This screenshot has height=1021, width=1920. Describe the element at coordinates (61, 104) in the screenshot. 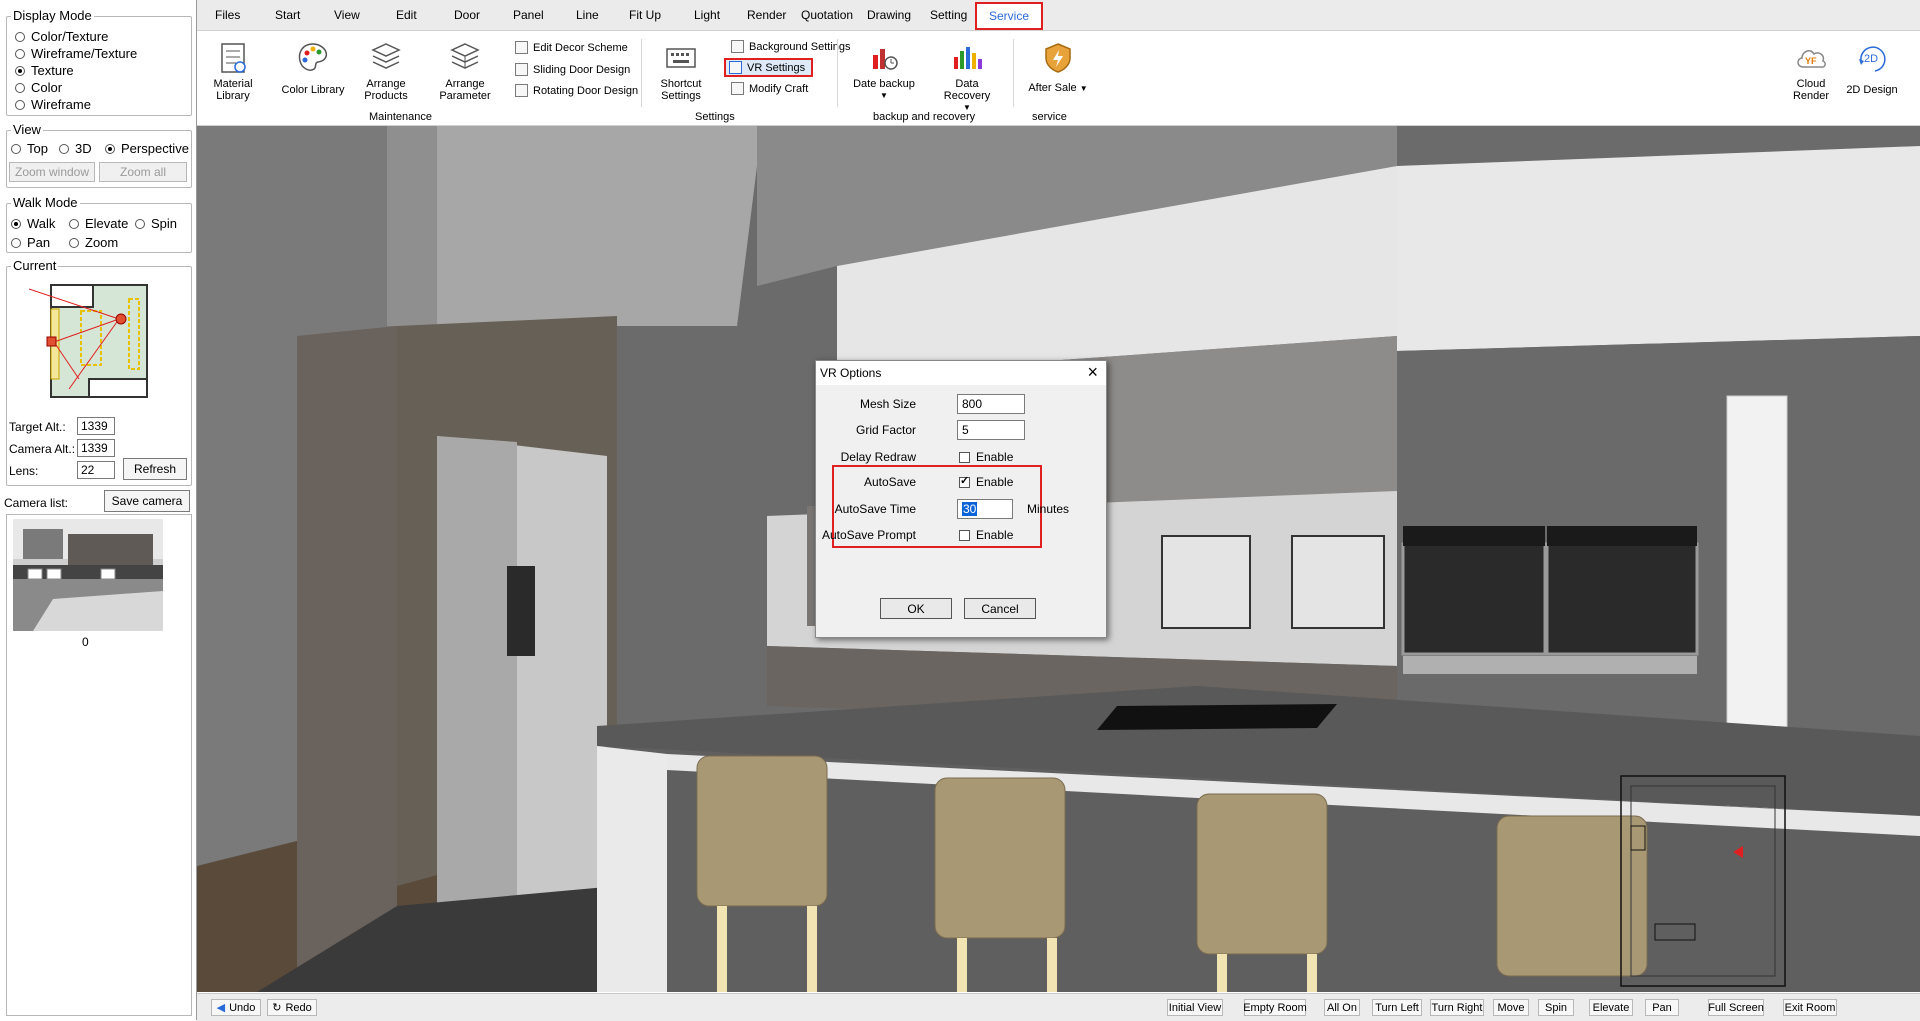

I see `option-label: Wireframe` at that location.